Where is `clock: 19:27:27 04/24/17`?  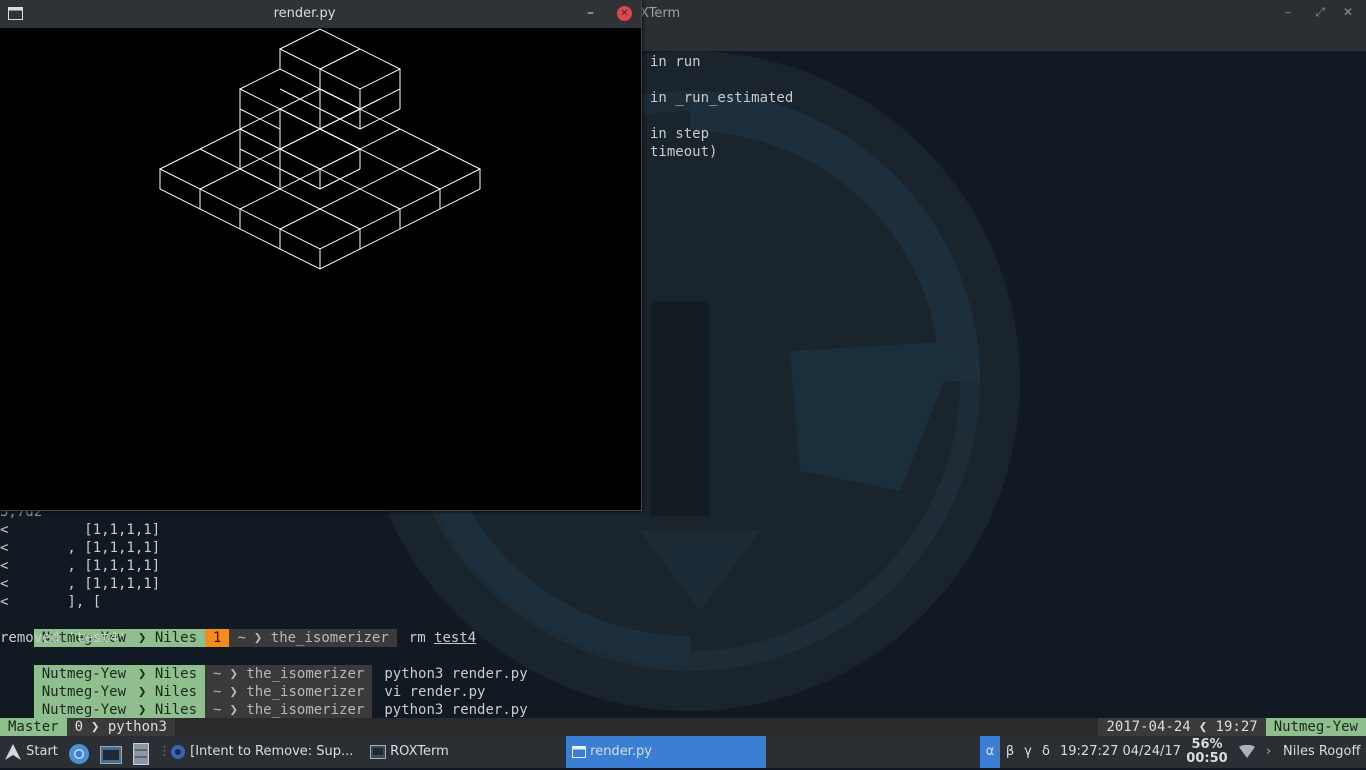 clock: 19:27:27 04/24/17 is located at coordinates (1120, 752).